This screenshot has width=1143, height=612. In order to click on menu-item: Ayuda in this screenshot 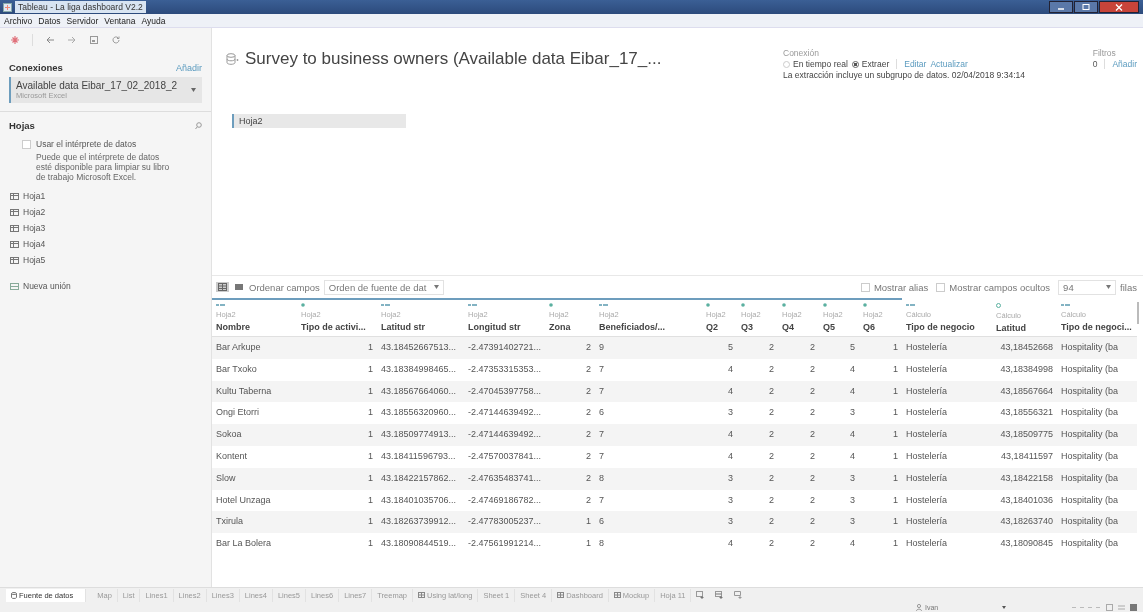, I will do `click(153, 20)`.